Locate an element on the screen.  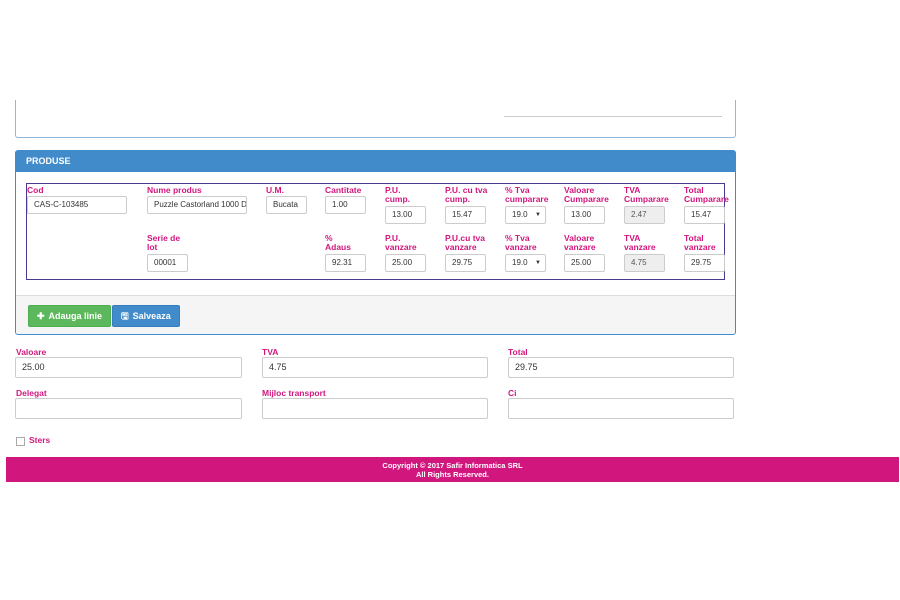
tva-cumparare-select: 19.0 ▼ is located at coordinates (525, 215).